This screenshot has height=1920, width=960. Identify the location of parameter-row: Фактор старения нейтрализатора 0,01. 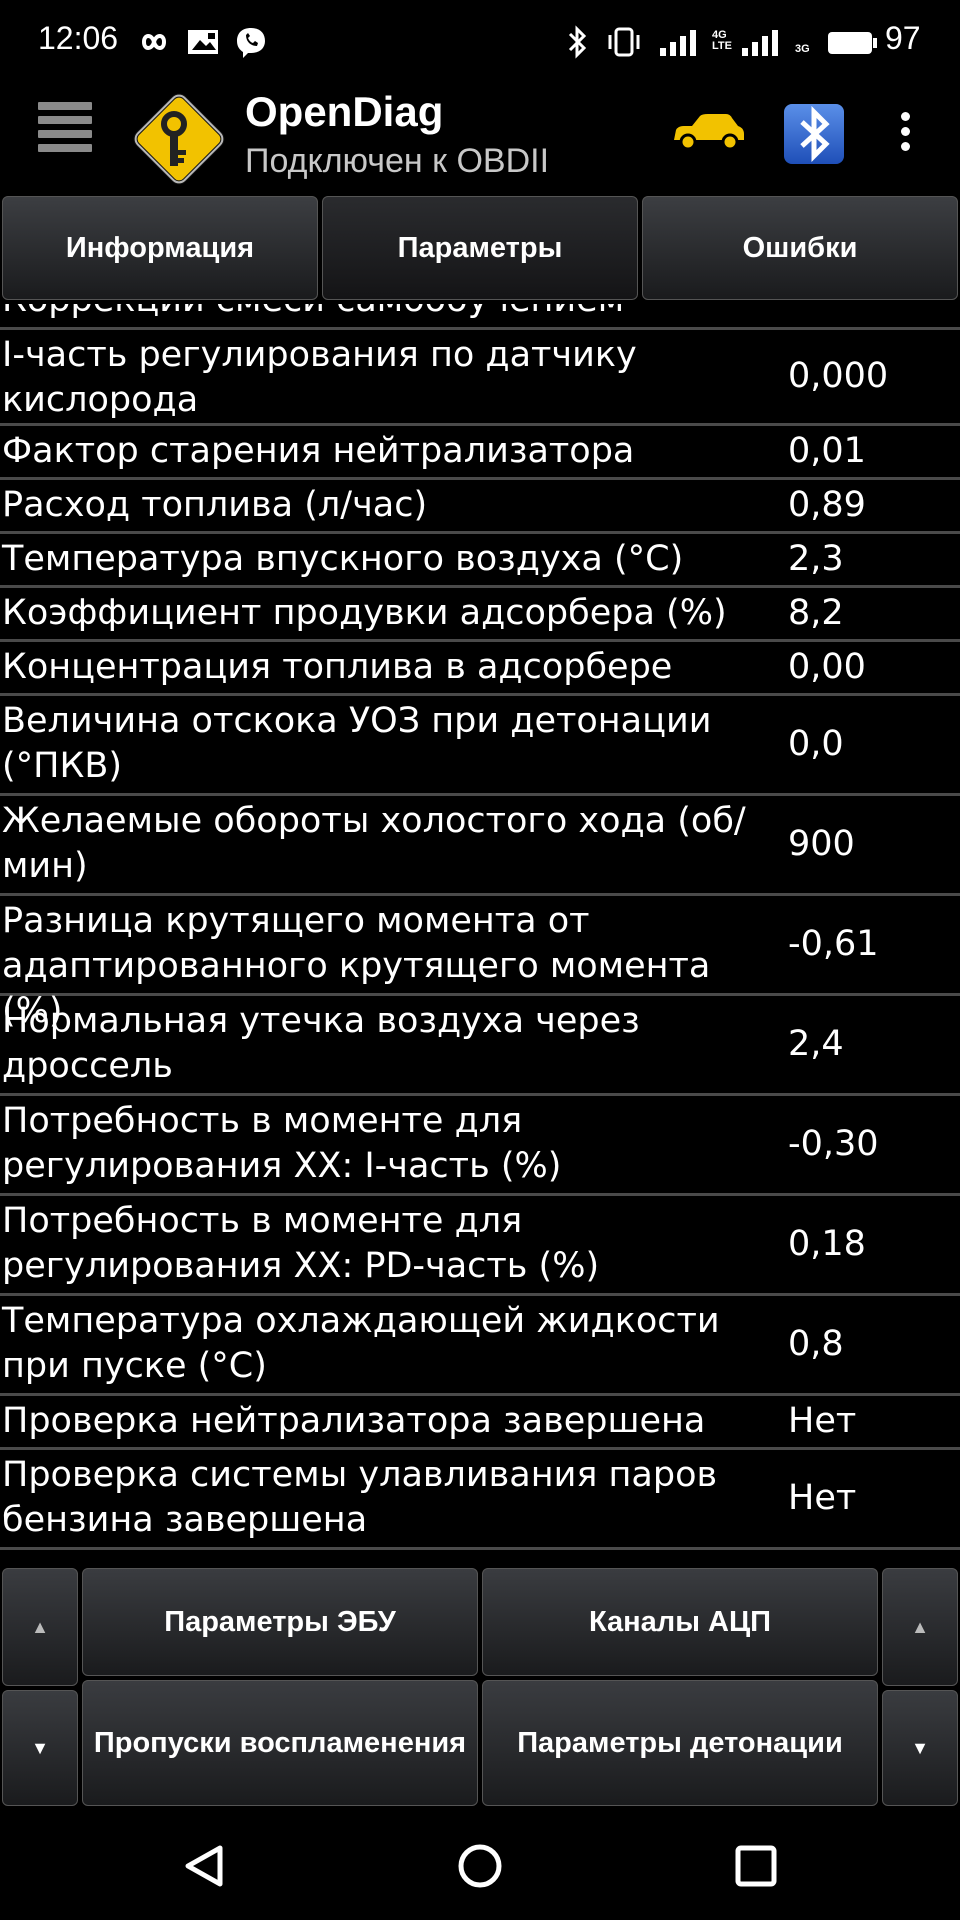
(480, 453).